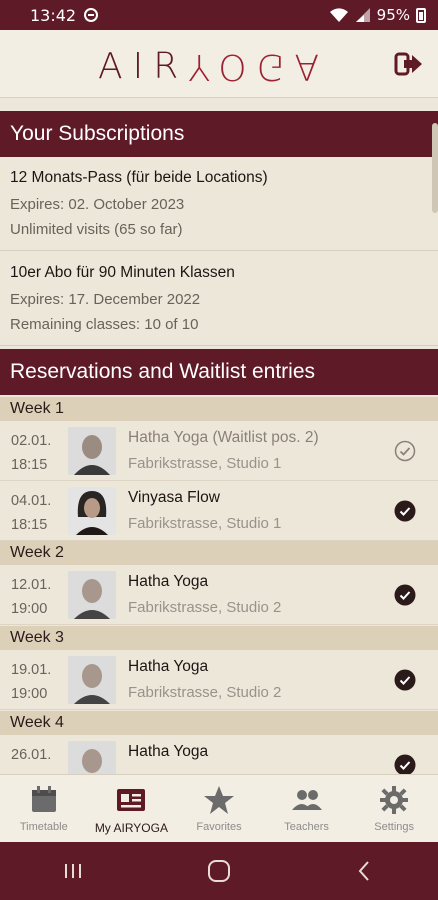  I want to click on tab-timetable: Timetable, so click(44, 808).